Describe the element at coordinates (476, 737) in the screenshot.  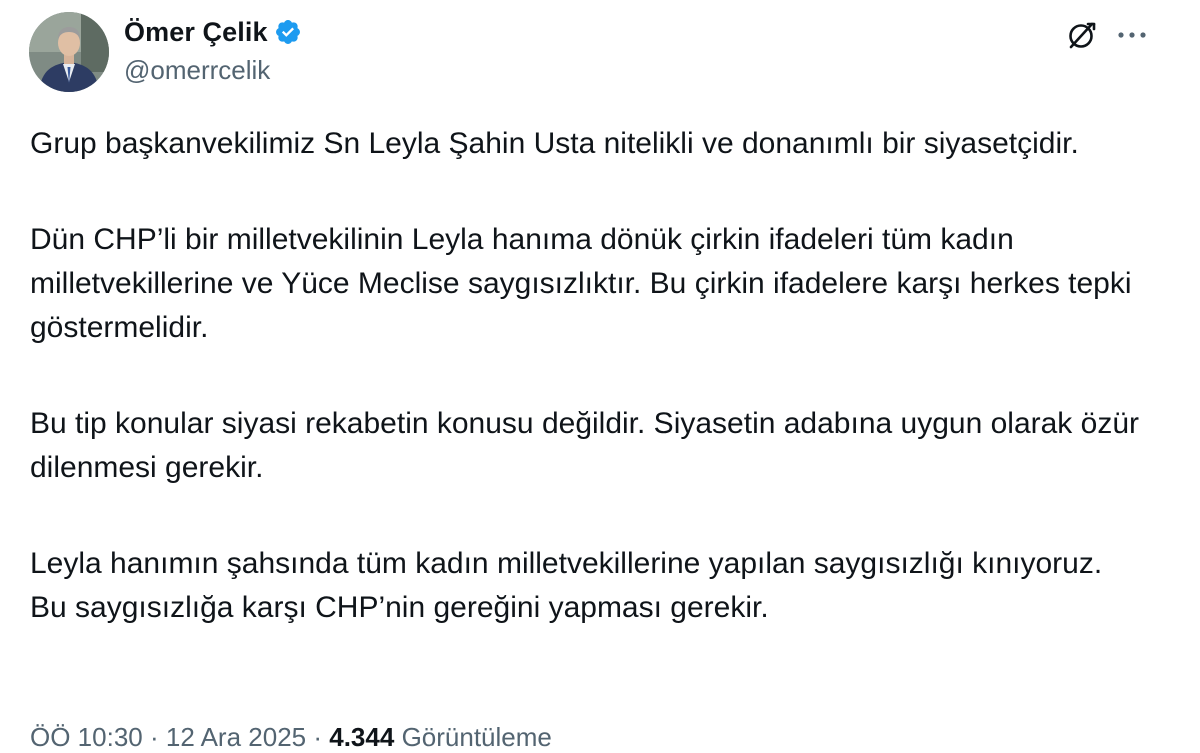
I see `views-label: Görüntüleme` at that location.